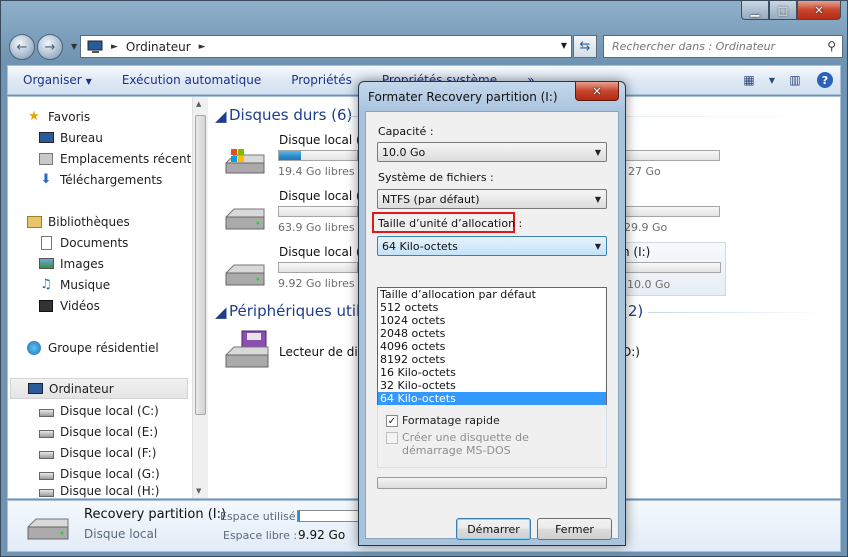 Image resolution: width=848 pixels, height=557 pixels. I want to click on images-icon, so click(46, 264).